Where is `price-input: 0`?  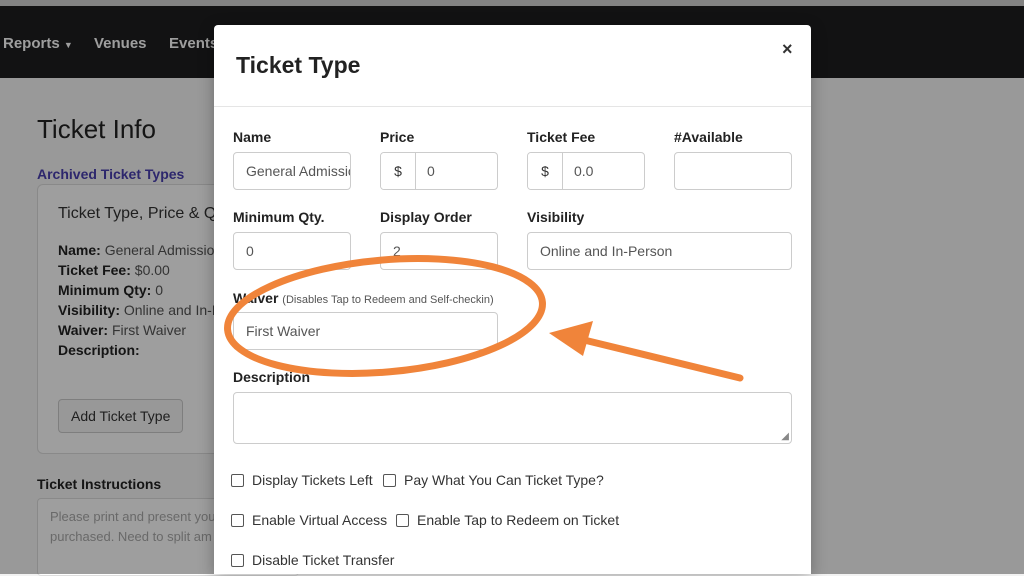 price-input: 0 is located at coordinates (431, 171).